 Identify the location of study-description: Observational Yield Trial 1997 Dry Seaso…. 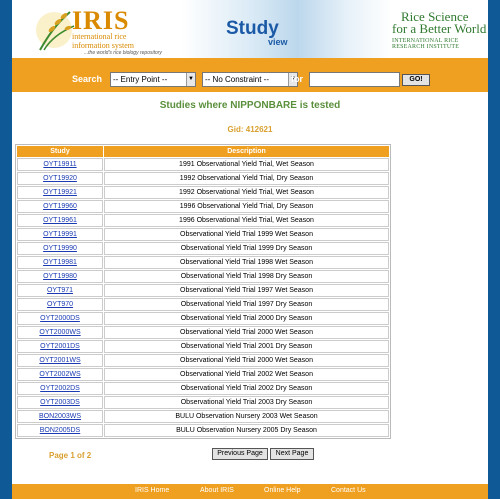
(246, 304).